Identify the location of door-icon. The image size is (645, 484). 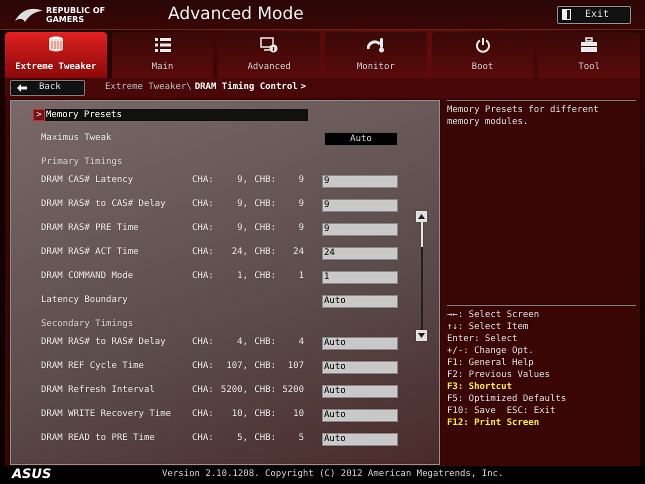
(566, 14).